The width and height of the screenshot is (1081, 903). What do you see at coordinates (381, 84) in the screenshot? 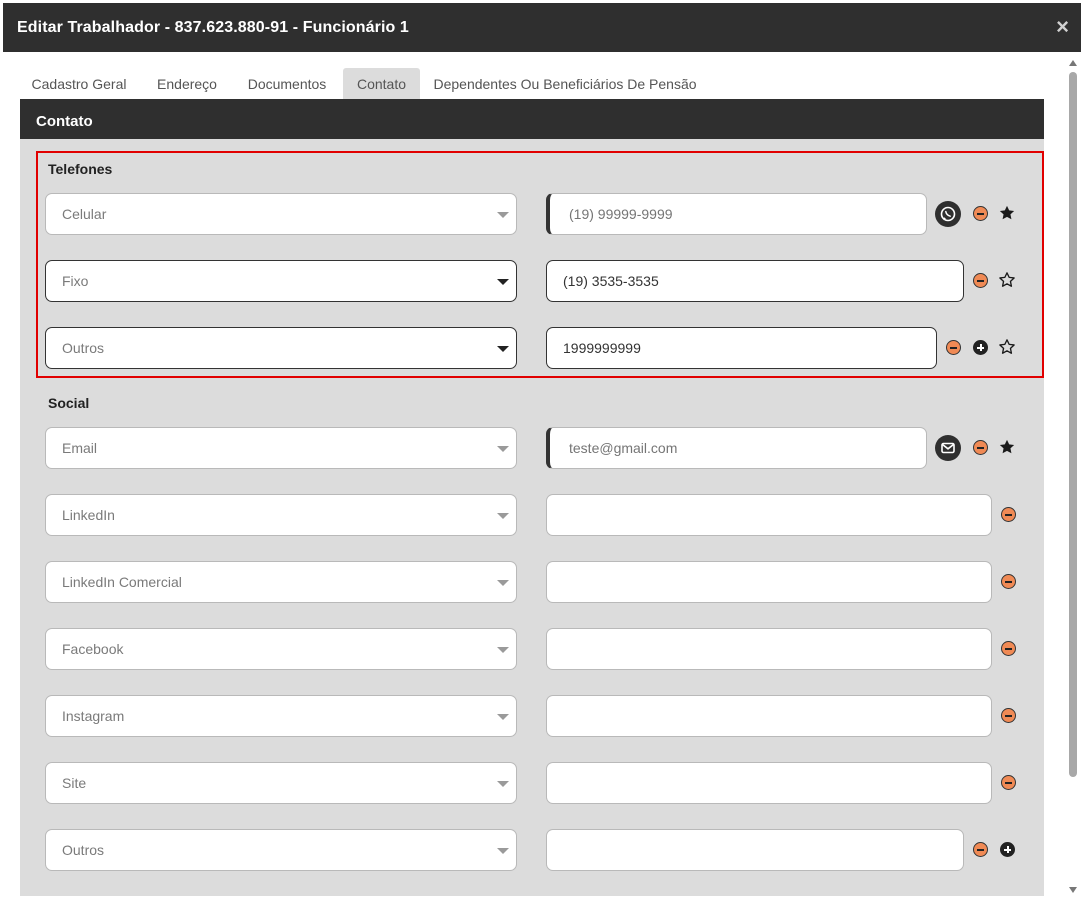
I see `tab-contato: Contato` at bounding box center [381, 84].